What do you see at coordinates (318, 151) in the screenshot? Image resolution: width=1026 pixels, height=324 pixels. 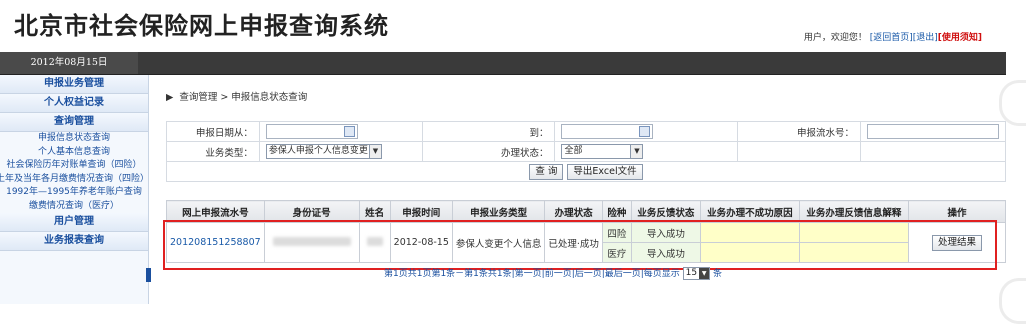 I see `biz-type-value: 参保人申报个人信息变更` at bounding box center [318, 151].